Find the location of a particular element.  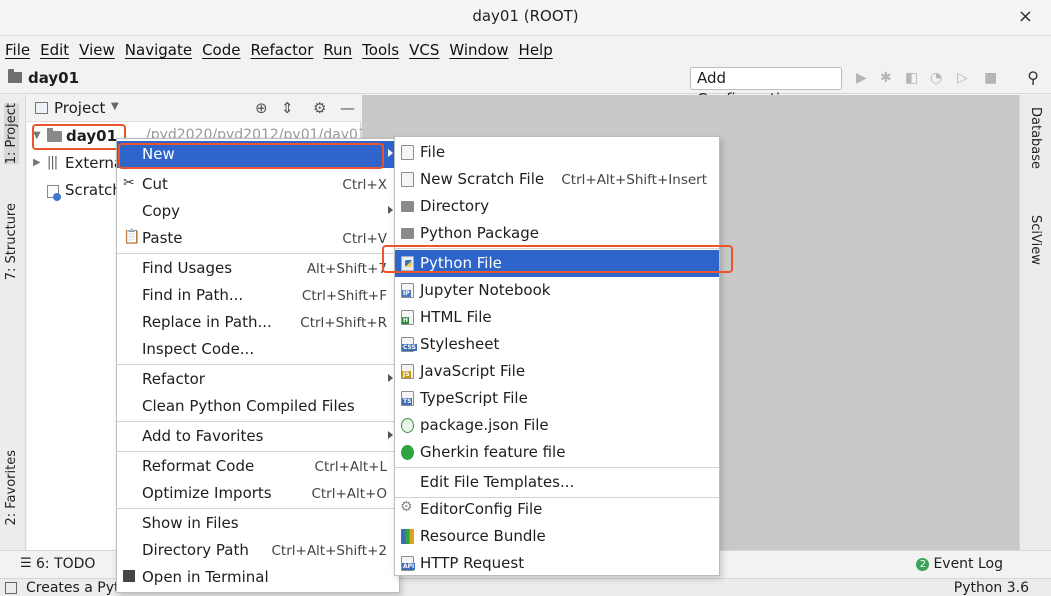

right-tool-strip: Database SciView is located at coordinates (1035, 322).